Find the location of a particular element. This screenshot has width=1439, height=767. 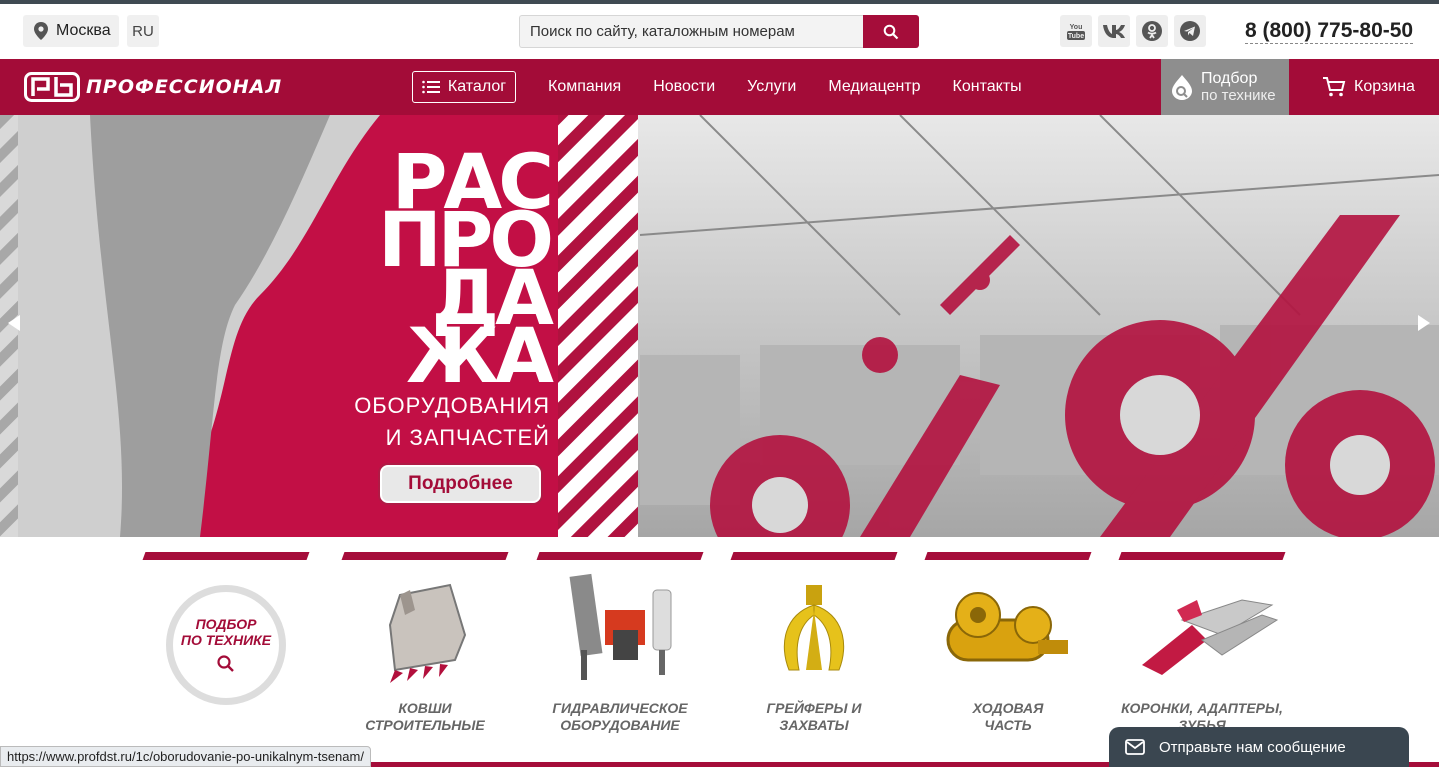

mail-icon is located at coordinates (1135, 747).